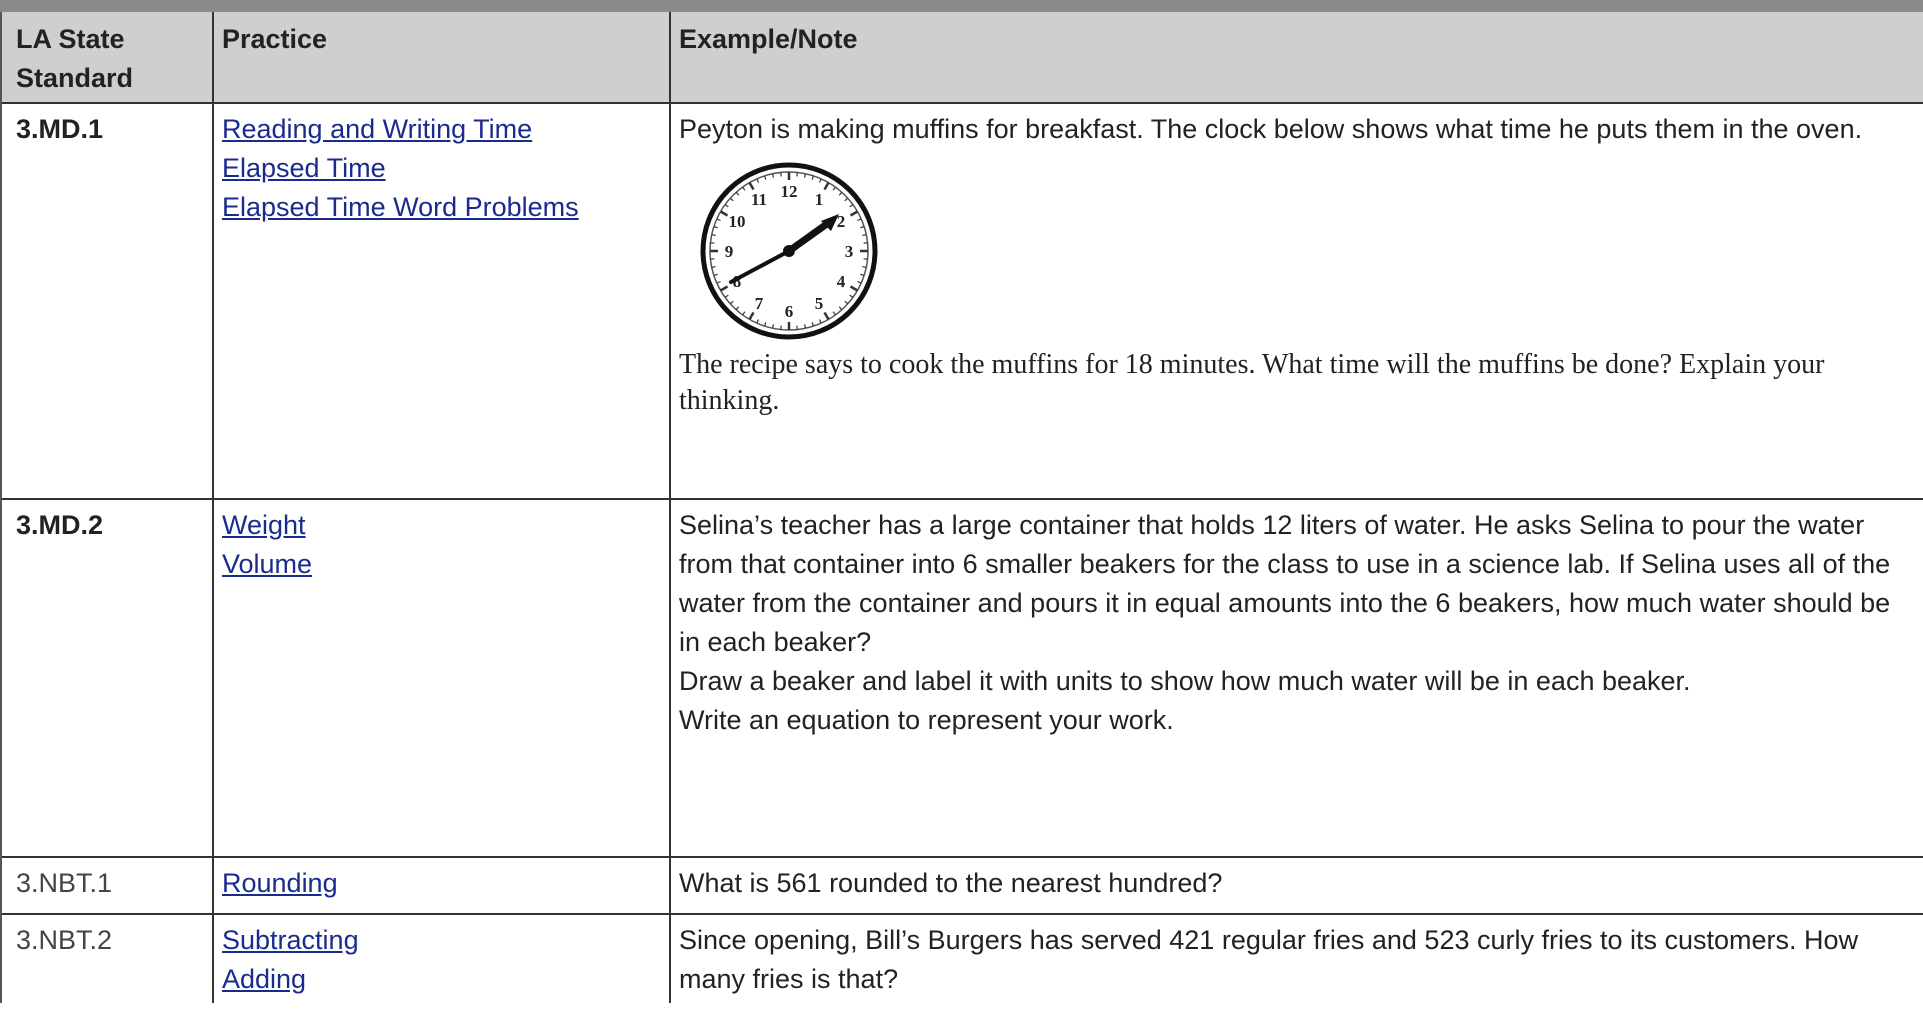 The width and height of the screenshot is (1923, 1024). I want to click on link-elapsed-time-word-problems: Elapsed Time Word Problems, so click(442, 207).